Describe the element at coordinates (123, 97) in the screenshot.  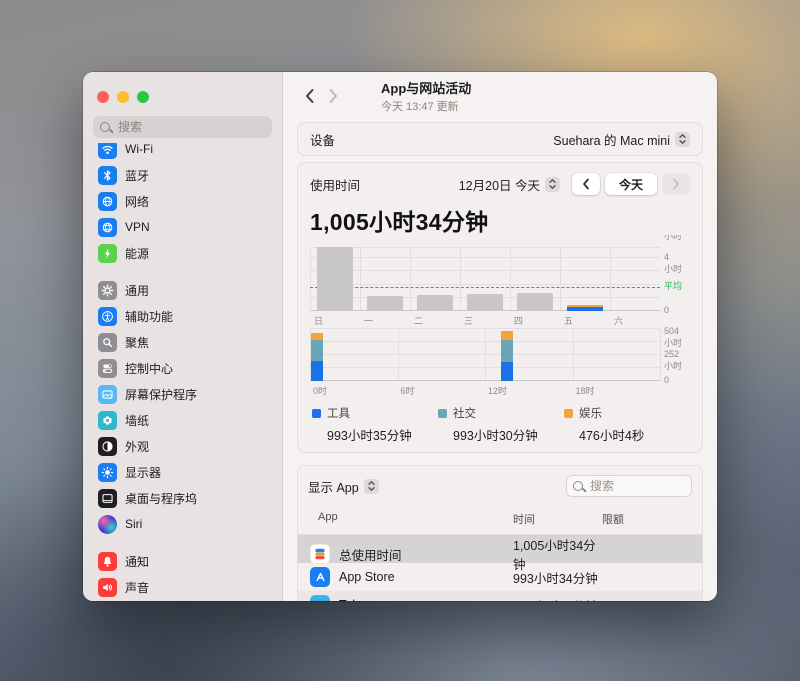
I see `minimize-button` at that location.